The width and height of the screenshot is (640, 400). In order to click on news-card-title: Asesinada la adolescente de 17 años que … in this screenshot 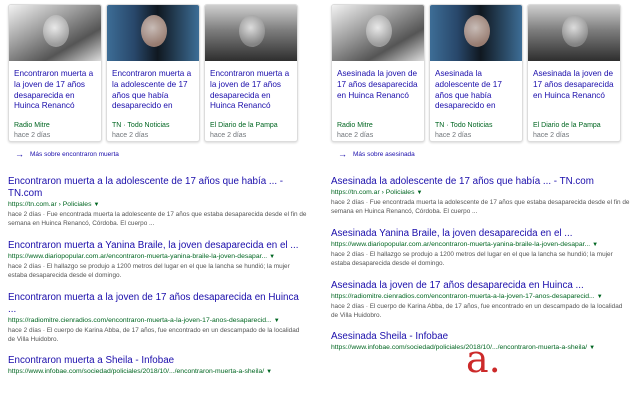, I will do `click(476, 90)`.